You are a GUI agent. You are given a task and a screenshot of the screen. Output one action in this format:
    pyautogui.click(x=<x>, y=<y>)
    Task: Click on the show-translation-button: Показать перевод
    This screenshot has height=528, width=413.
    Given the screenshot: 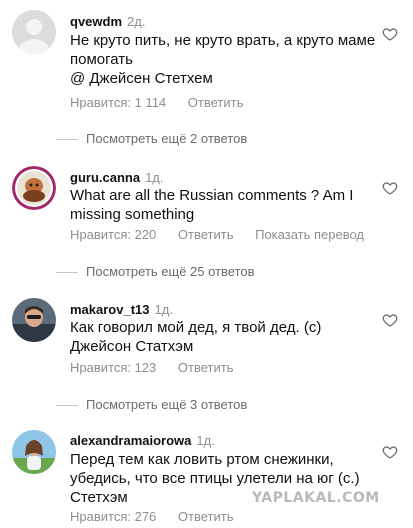 What is the action you would take?
    pyautogui.click(x=309, y=234)
    